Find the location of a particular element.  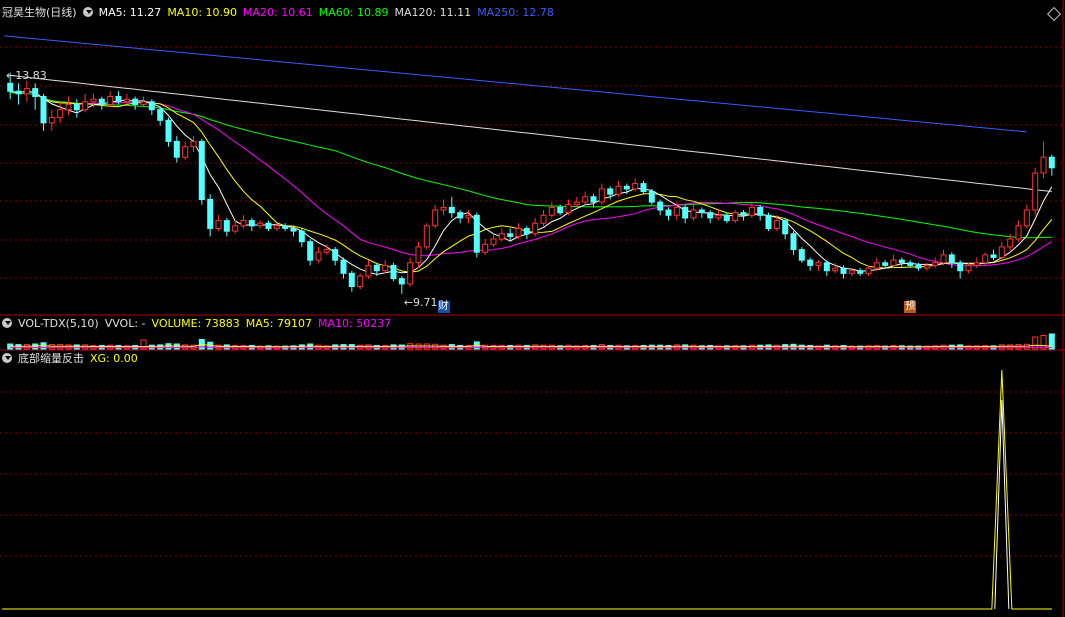

indicator-header: 底部缩量反击 XG: 0.00 is located at coordinates (73, 359).